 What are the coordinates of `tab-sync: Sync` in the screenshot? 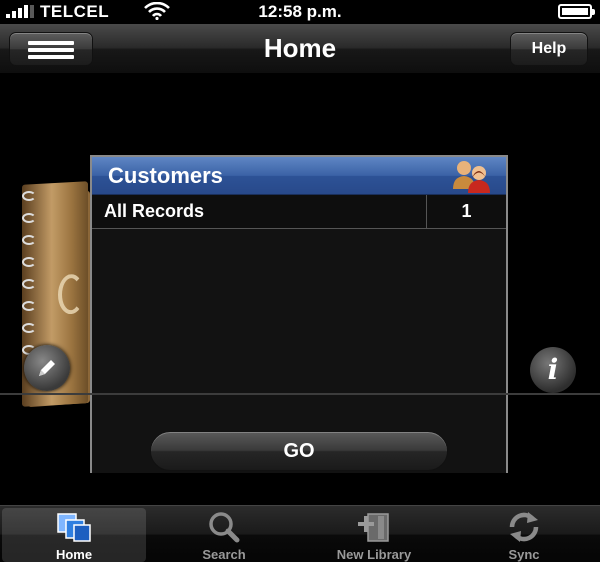 It's located at (524, 535).